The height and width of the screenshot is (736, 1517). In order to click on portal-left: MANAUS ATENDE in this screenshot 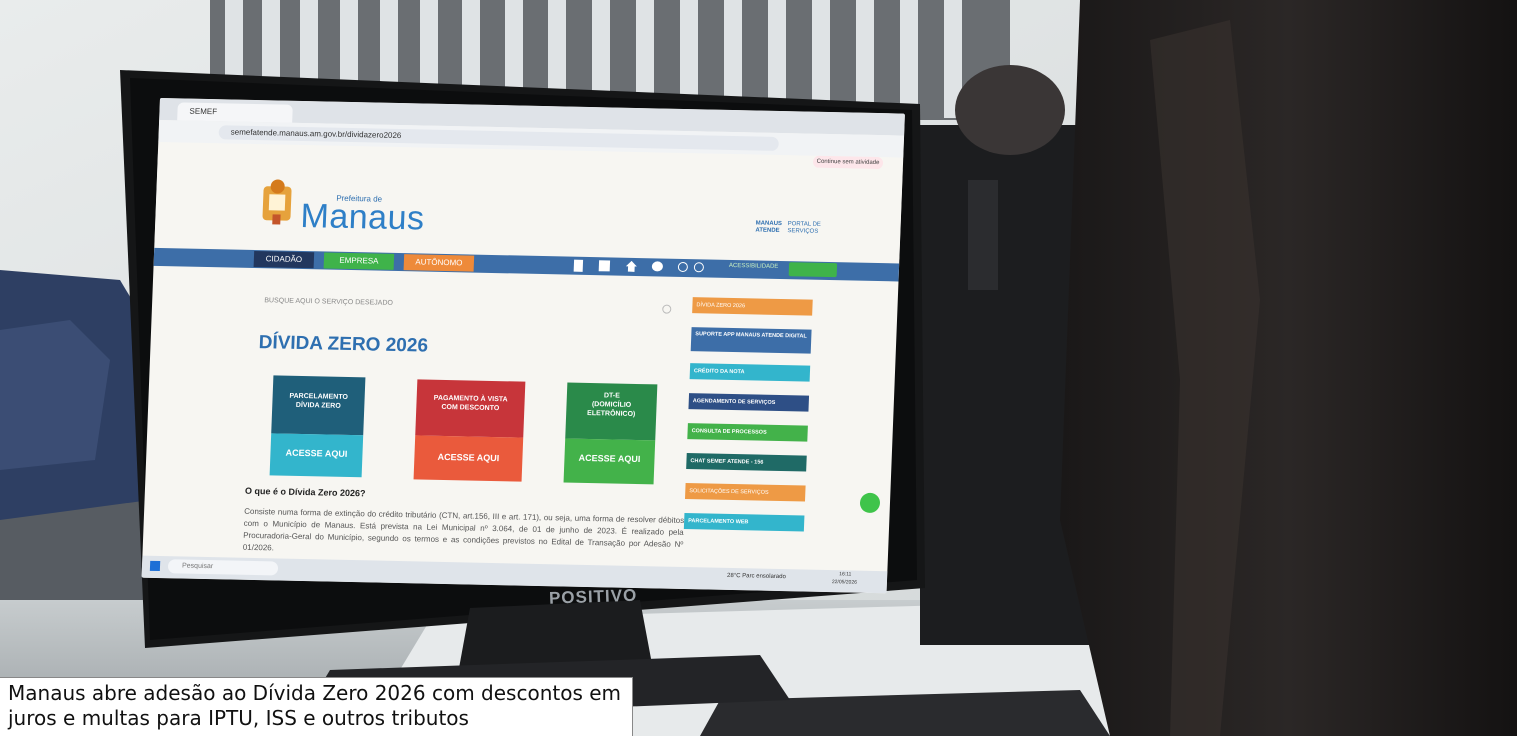, I will do `click(769, 227)`.